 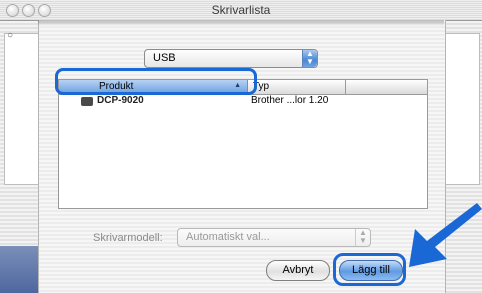 I want to click on printer-name: DCP-9020, so click(x=120, y=100).